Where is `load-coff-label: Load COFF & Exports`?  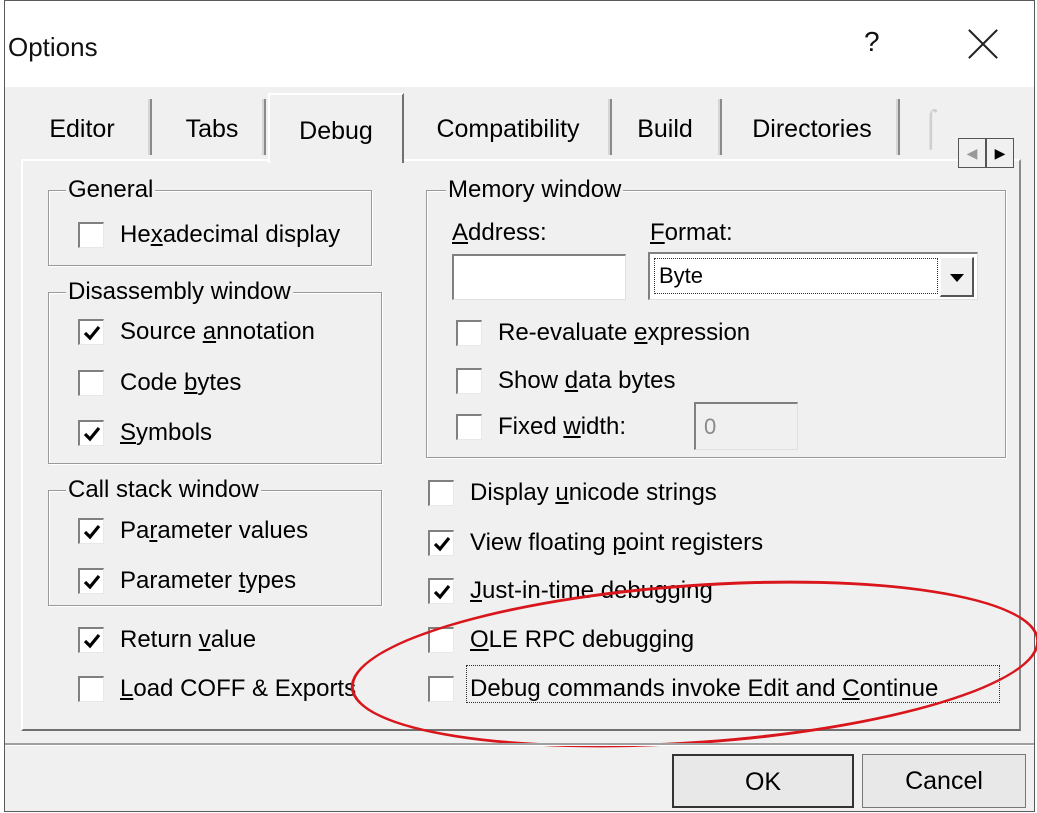
load-coff-label: Load COFF & Exports is located at coordinates (238, 688).